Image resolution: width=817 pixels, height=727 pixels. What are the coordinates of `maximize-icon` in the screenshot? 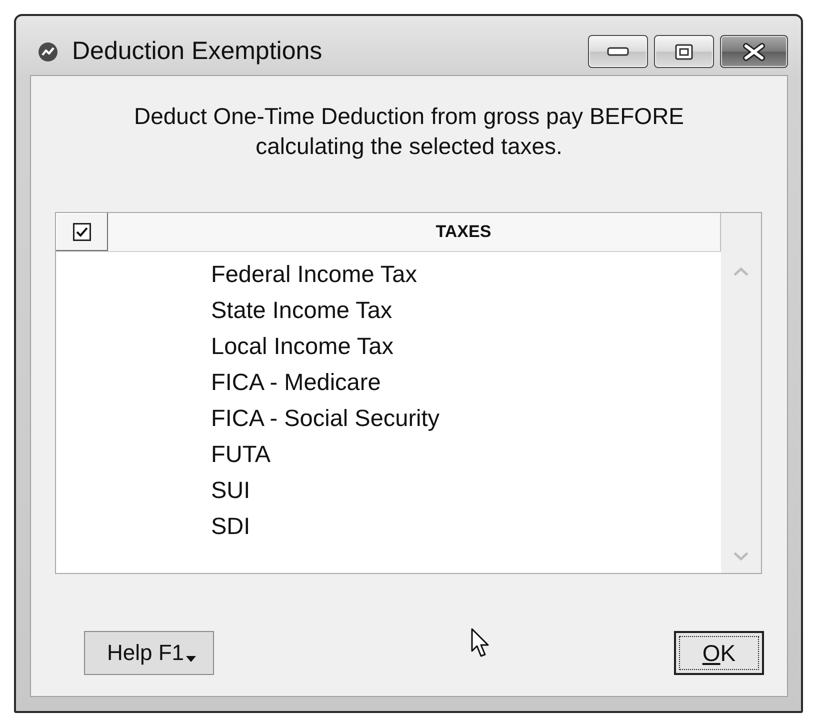 It's located at (684, 52).